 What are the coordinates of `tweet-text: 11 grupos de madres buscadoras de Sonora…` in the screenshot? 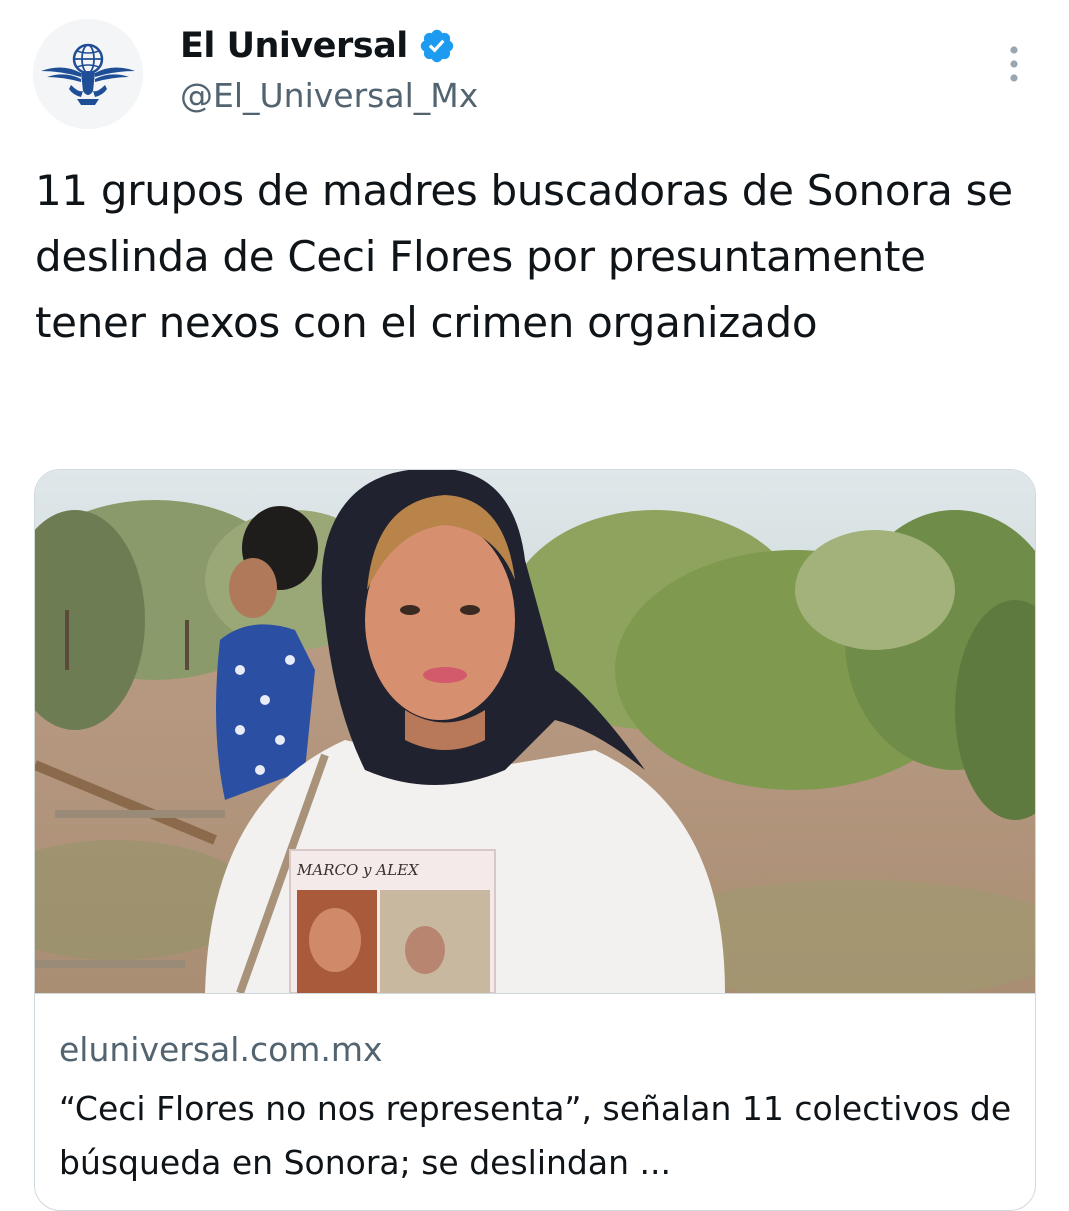 It's located at (524, 256).